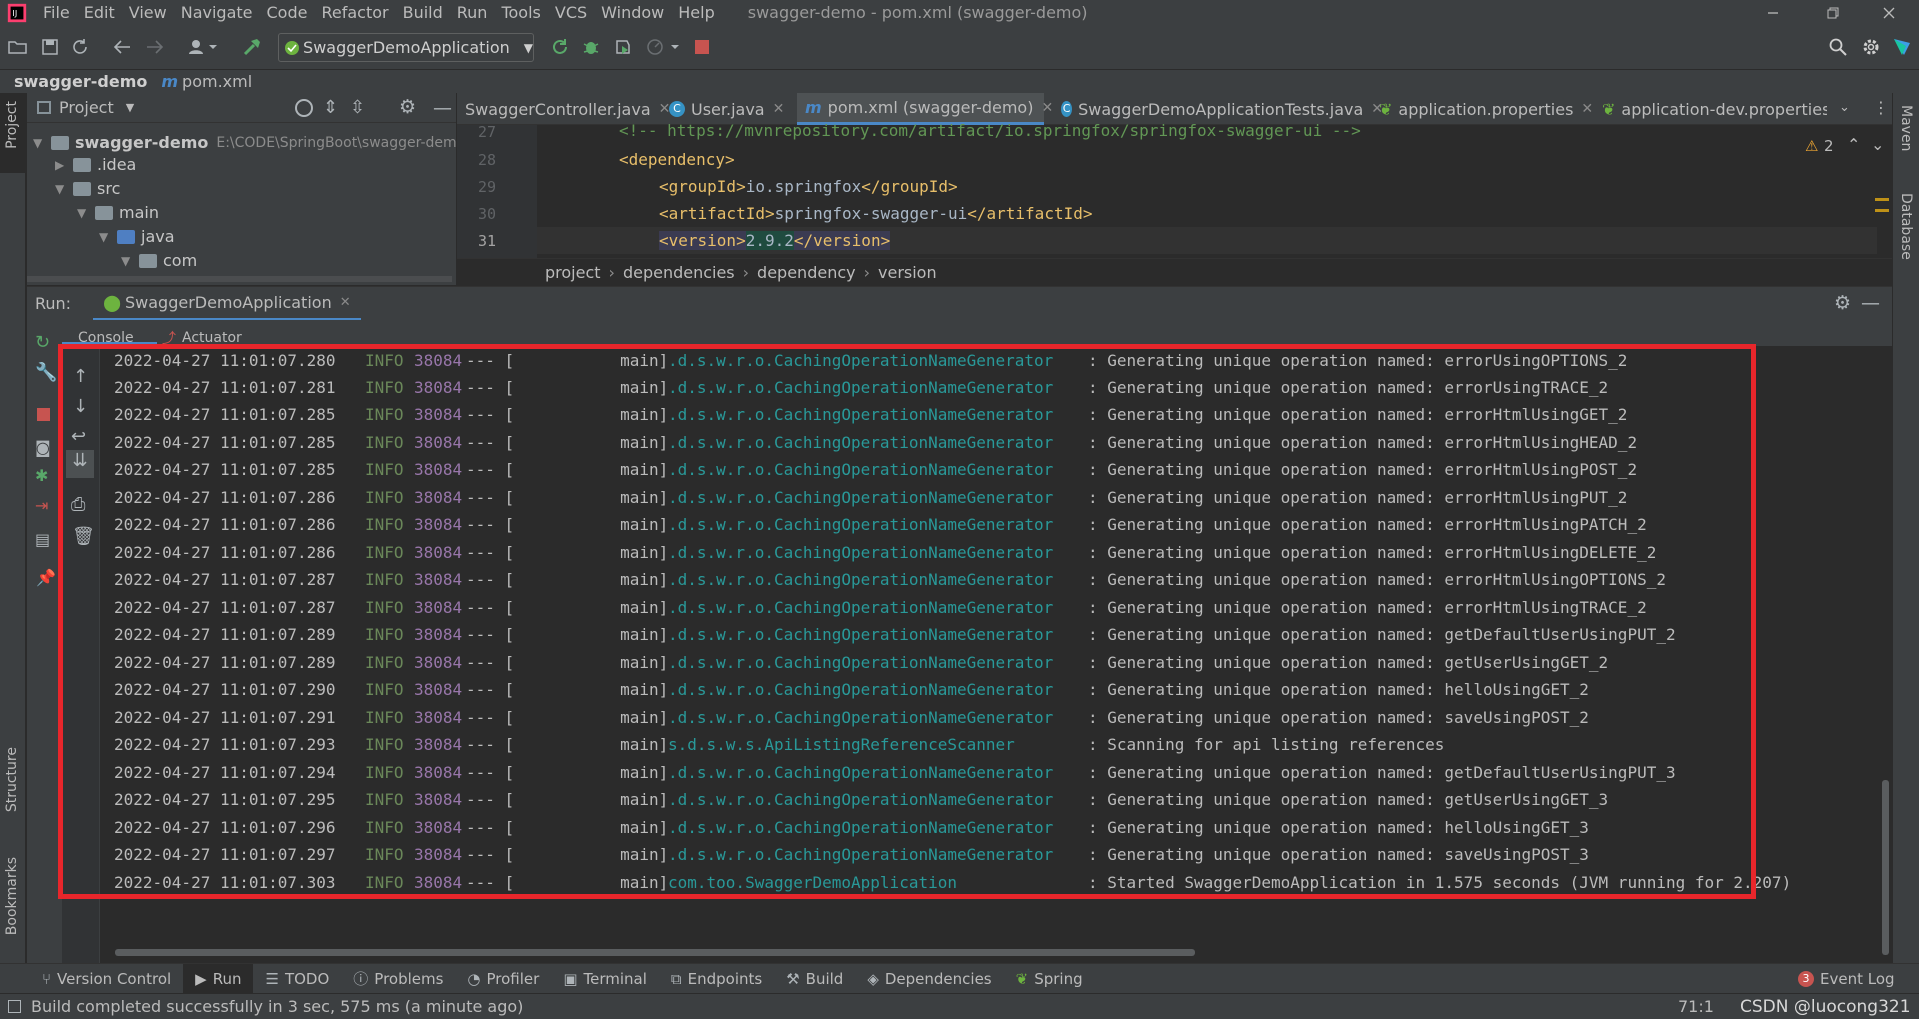  I want to click on restore-icon, so click(1833, 12).